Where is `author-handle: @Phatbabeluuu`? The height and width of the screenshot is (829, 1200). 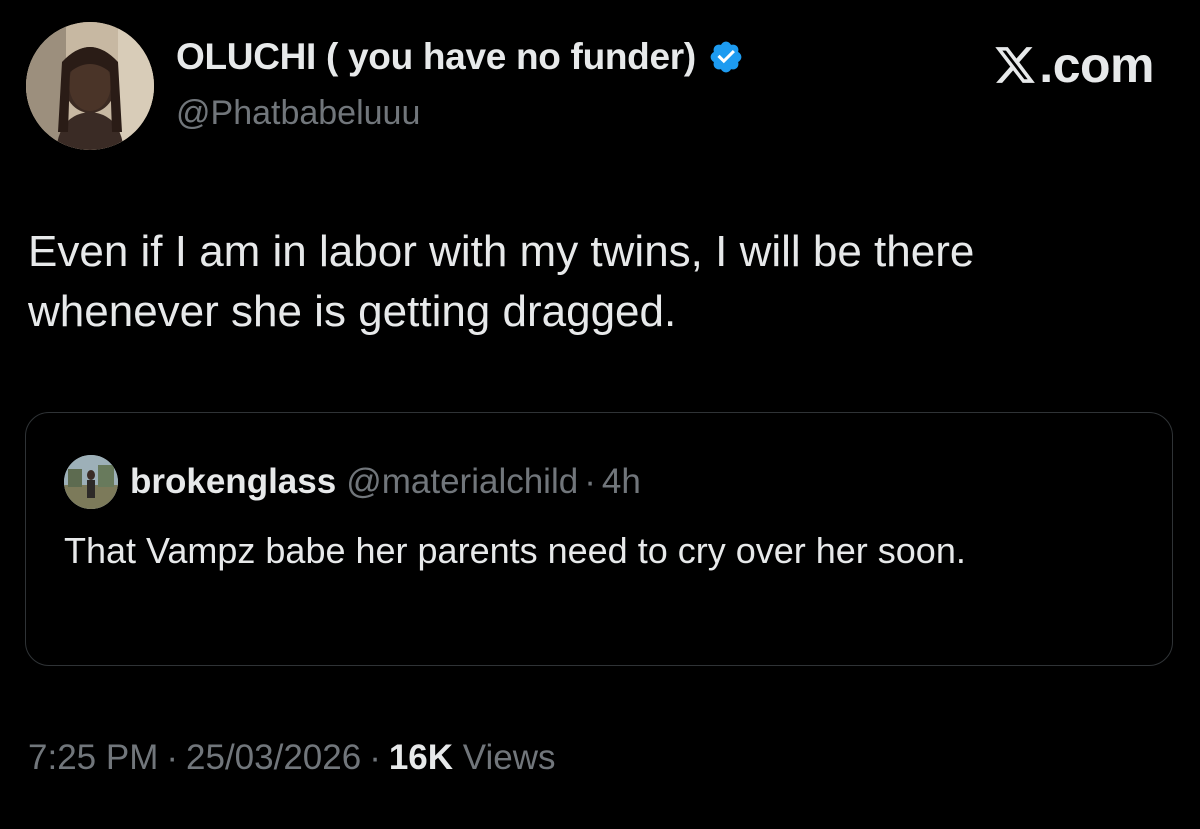 author-handle: @Phatbabeluuu is located at coordinates (298, 113).